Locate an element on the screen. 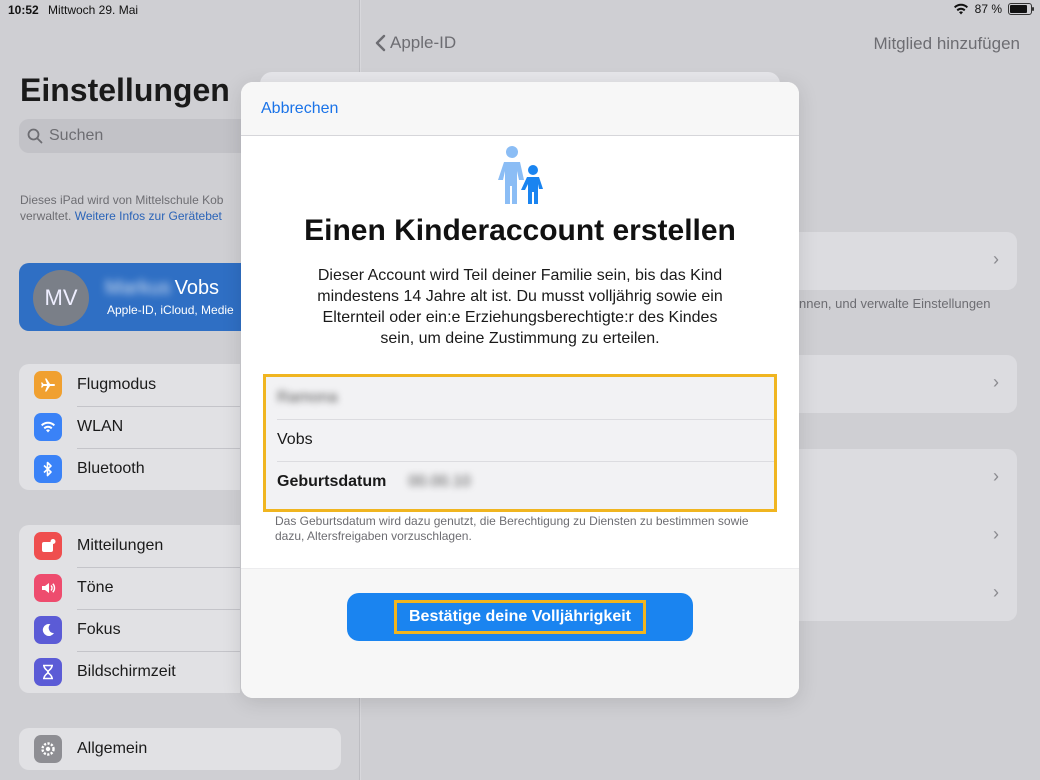  battery-icon is located at coordinates (1021, 9).